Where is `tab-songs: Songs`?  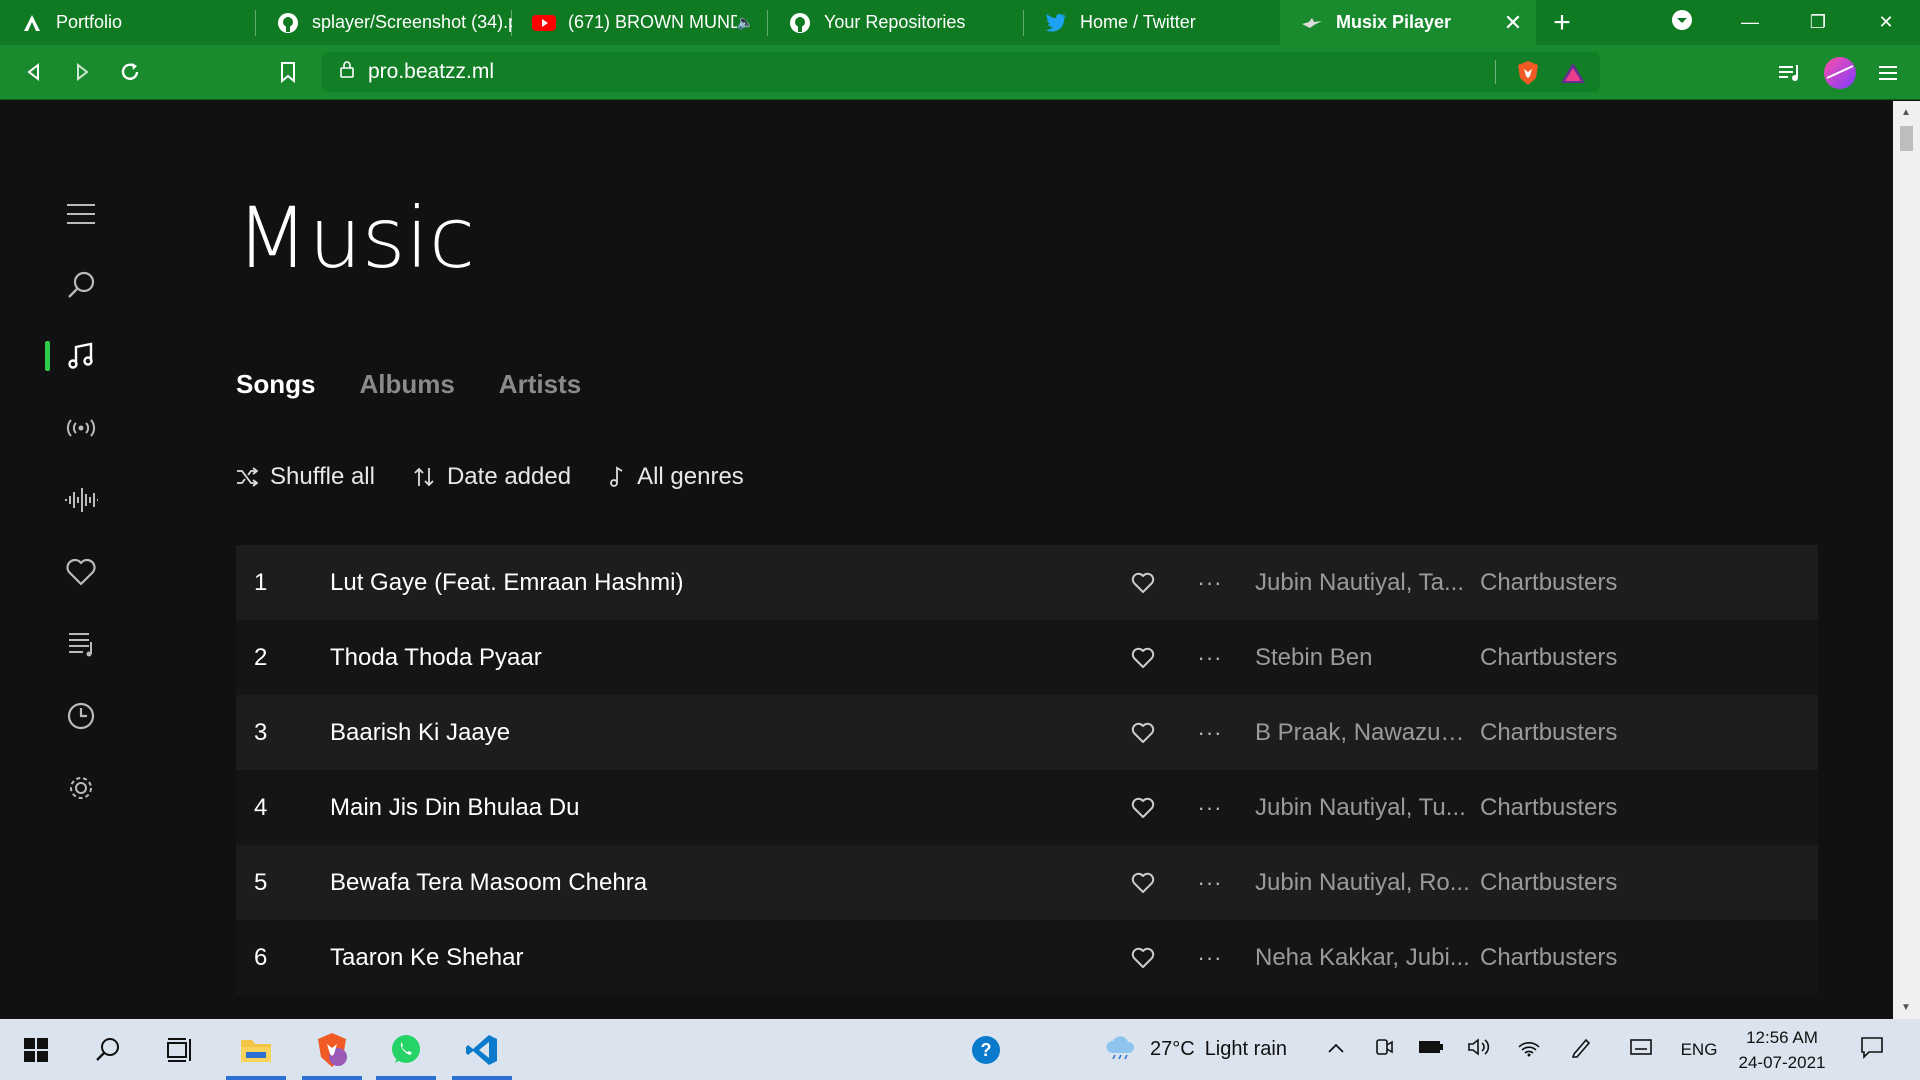 tab-songs: Songs is located at coordinates (275, 384).